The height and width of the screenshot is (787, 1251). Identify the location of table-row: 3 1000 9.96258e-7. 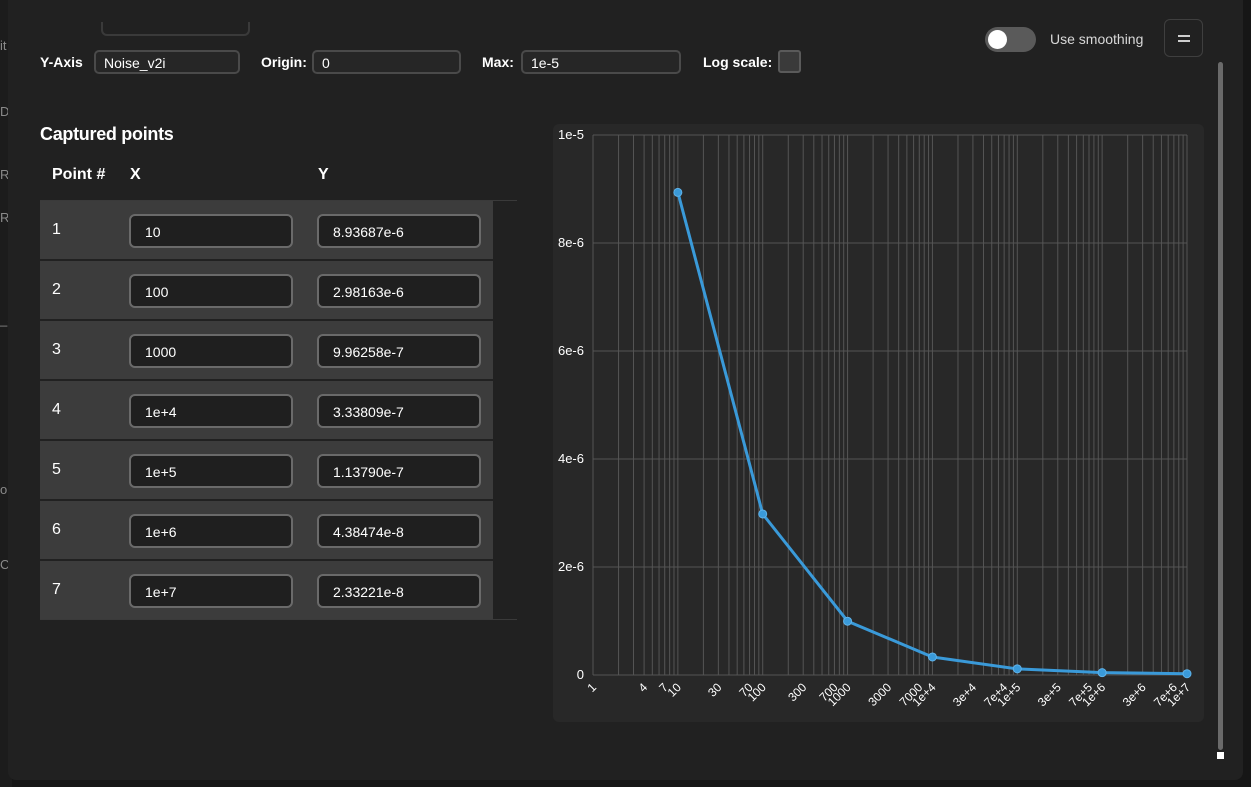
(266, 350).